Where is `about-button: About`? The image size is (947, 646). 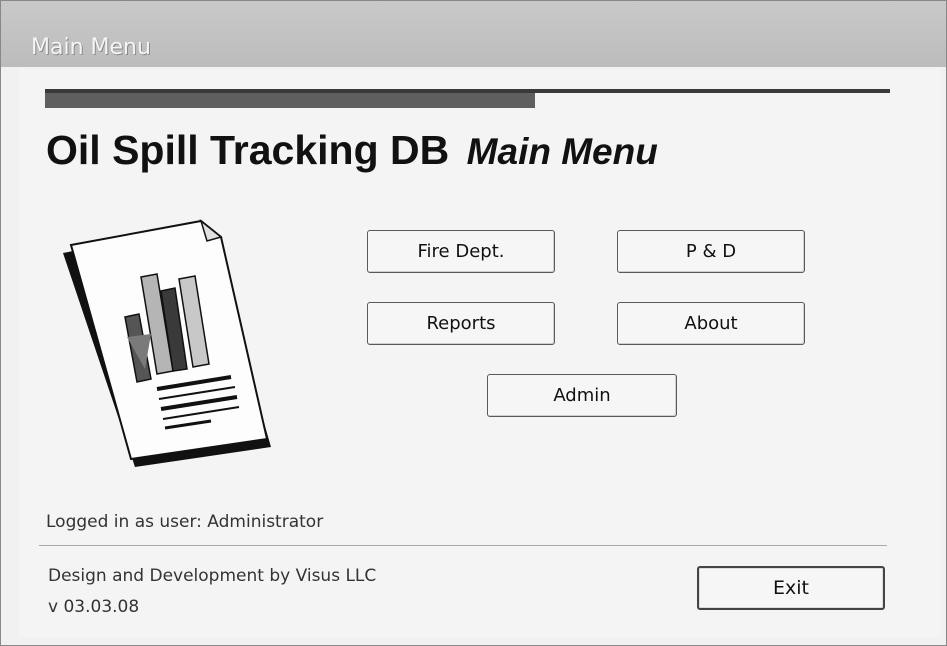
about-button: About is located at coordinates (711, 323).